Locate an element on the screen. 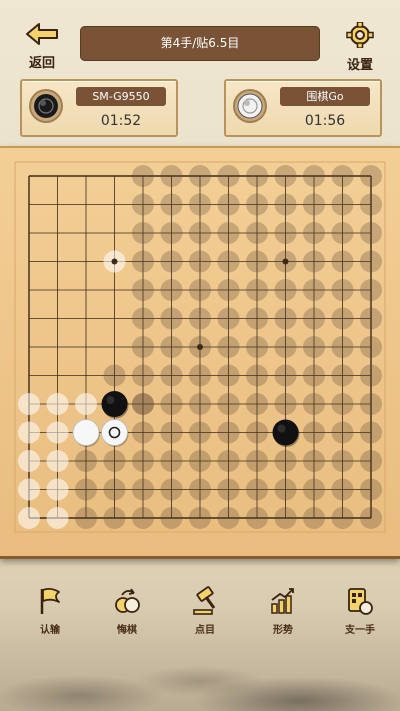 This screenshot has height=711, width=400. resign-label: 认输 is located at coordinates (50, 630).